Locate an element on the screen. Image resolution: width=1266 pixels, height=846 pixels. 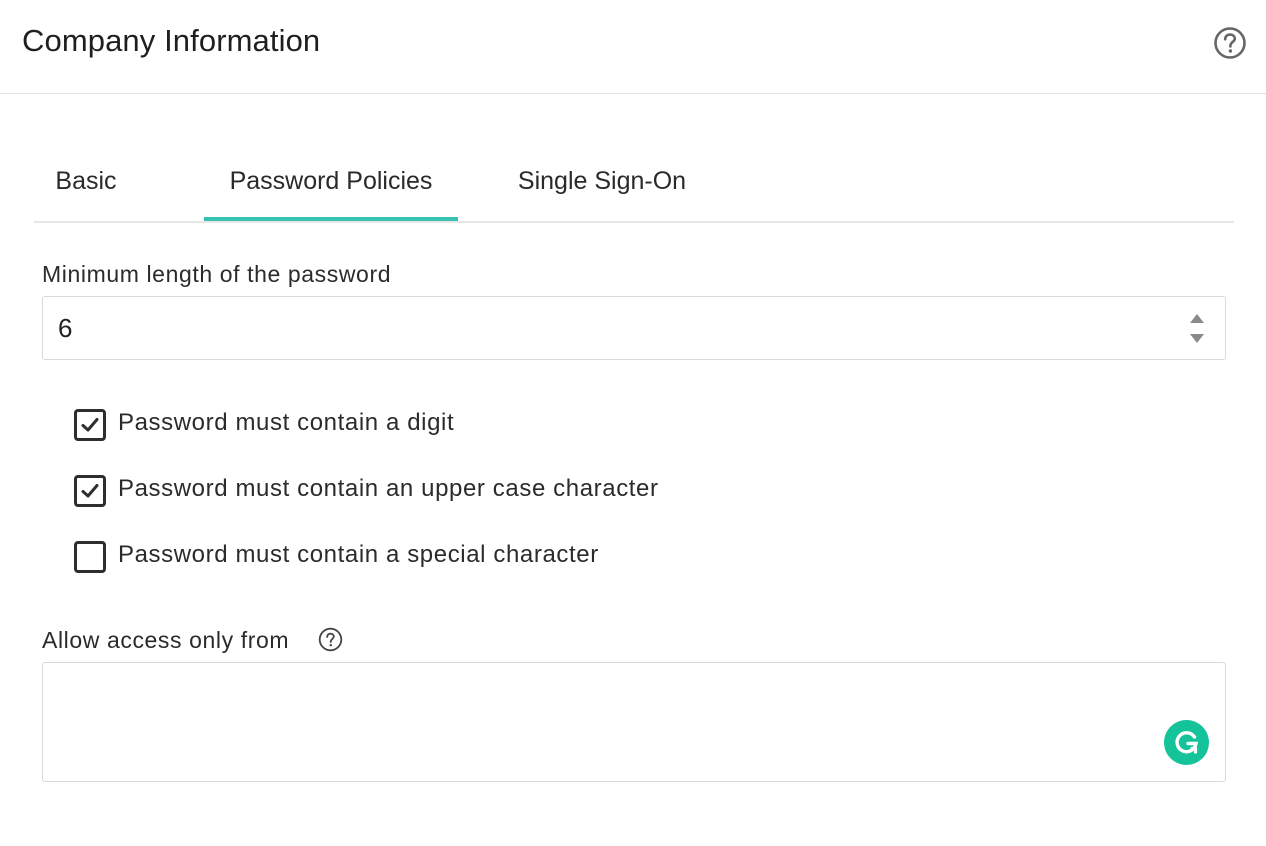
page-title: Company Information is located at coordinates (171, 40).